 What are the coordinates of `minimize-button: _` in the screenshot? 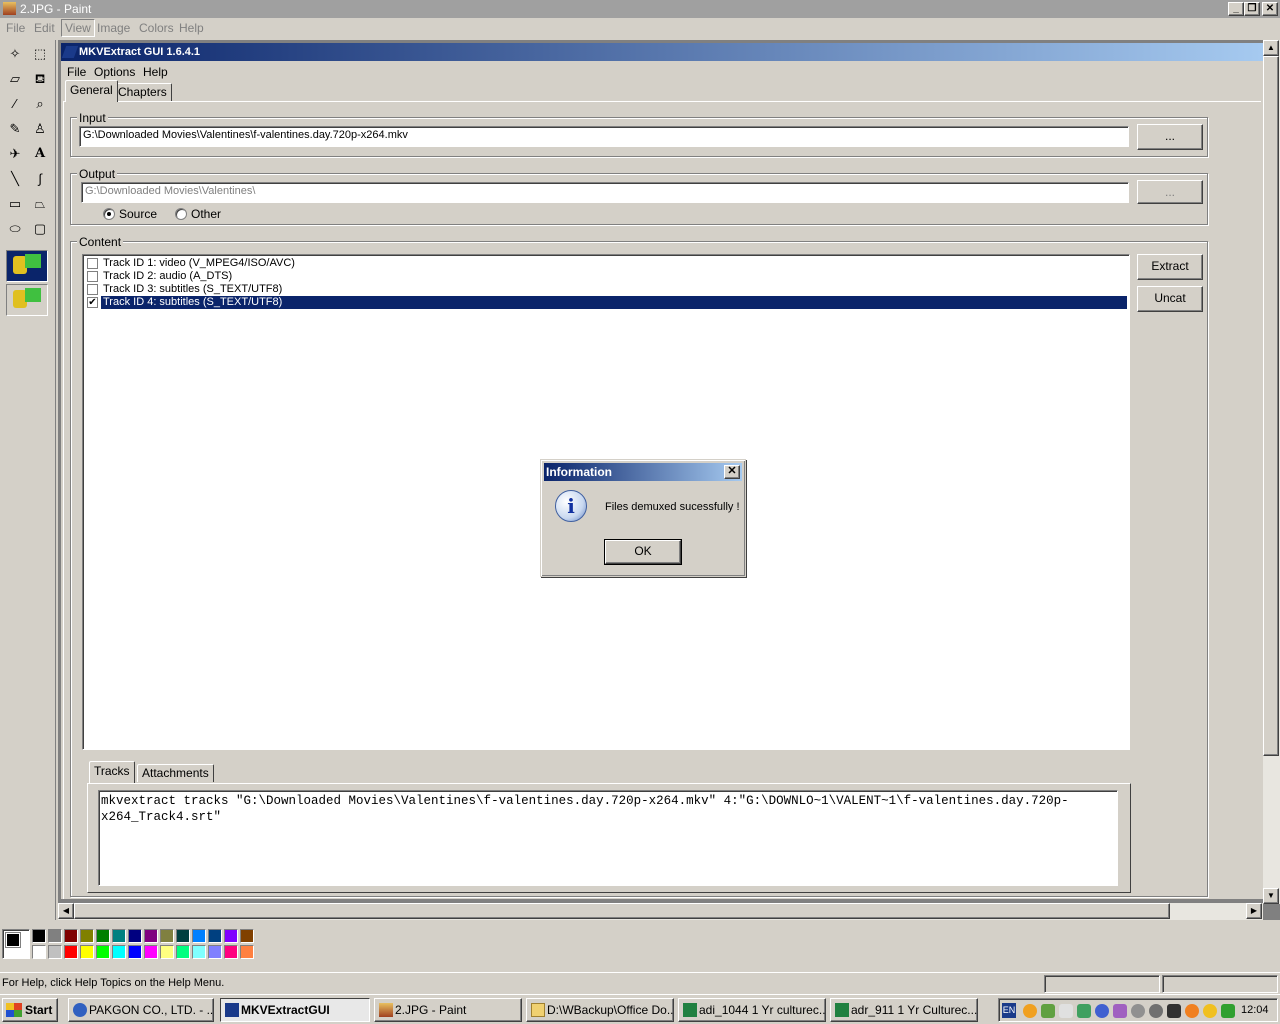 It's located at (1236, 9).